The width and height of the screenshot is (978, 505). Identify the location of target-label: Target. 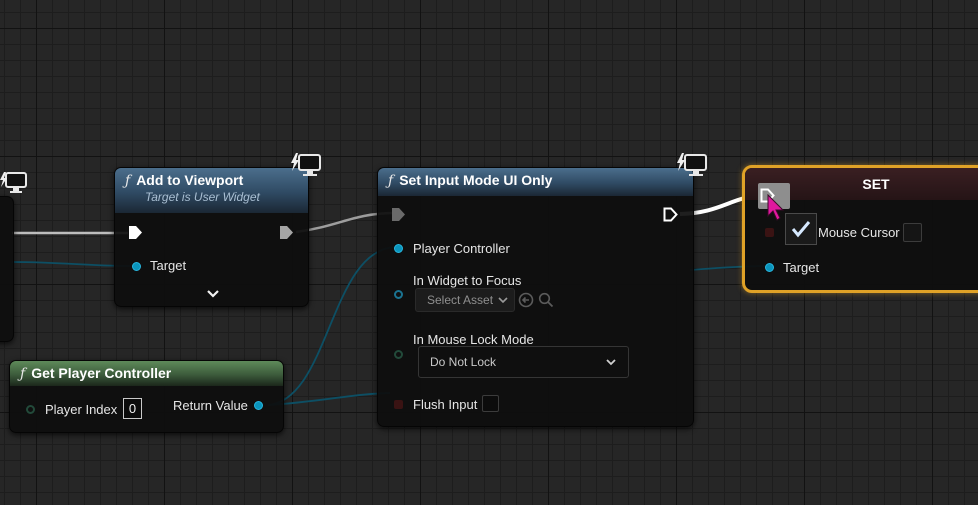
(168, 265).